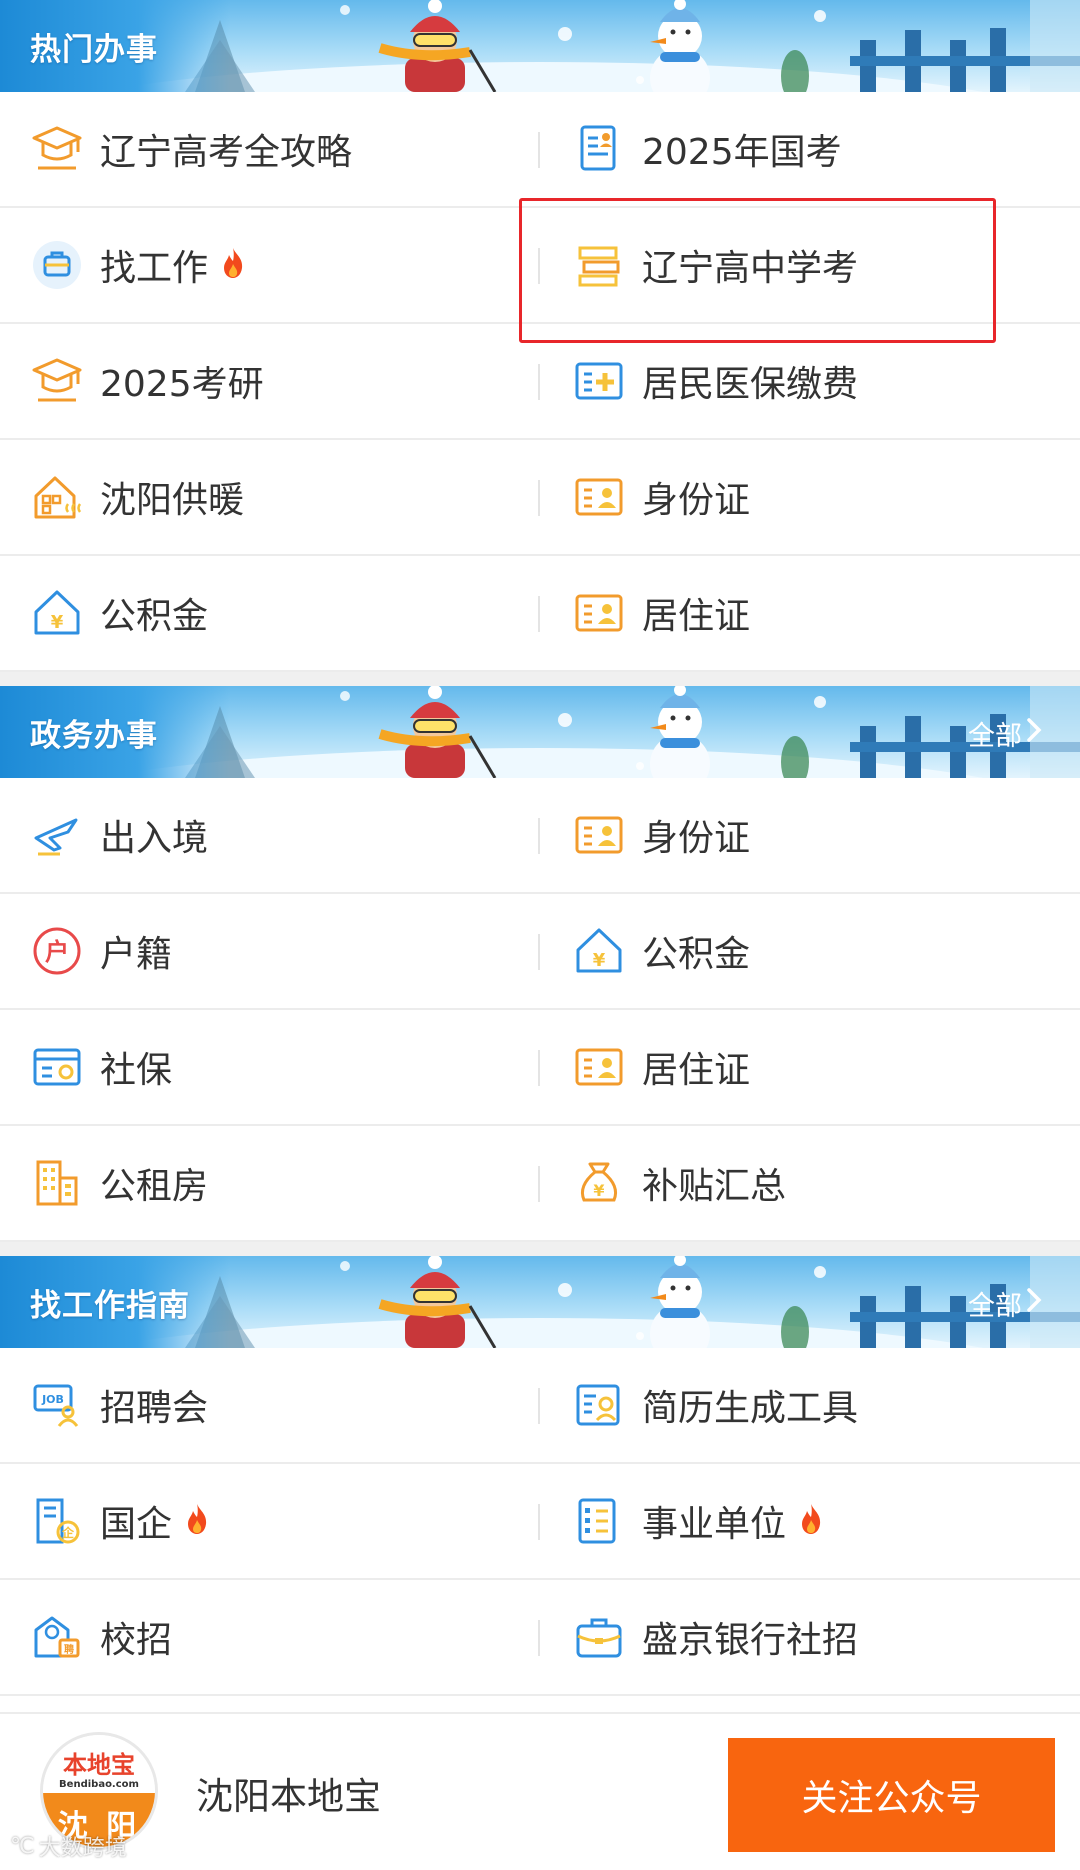  Describe the element at coordinates (750, 1640) in the screenshot. I see `service-label: 盛京银行社招` at that location.